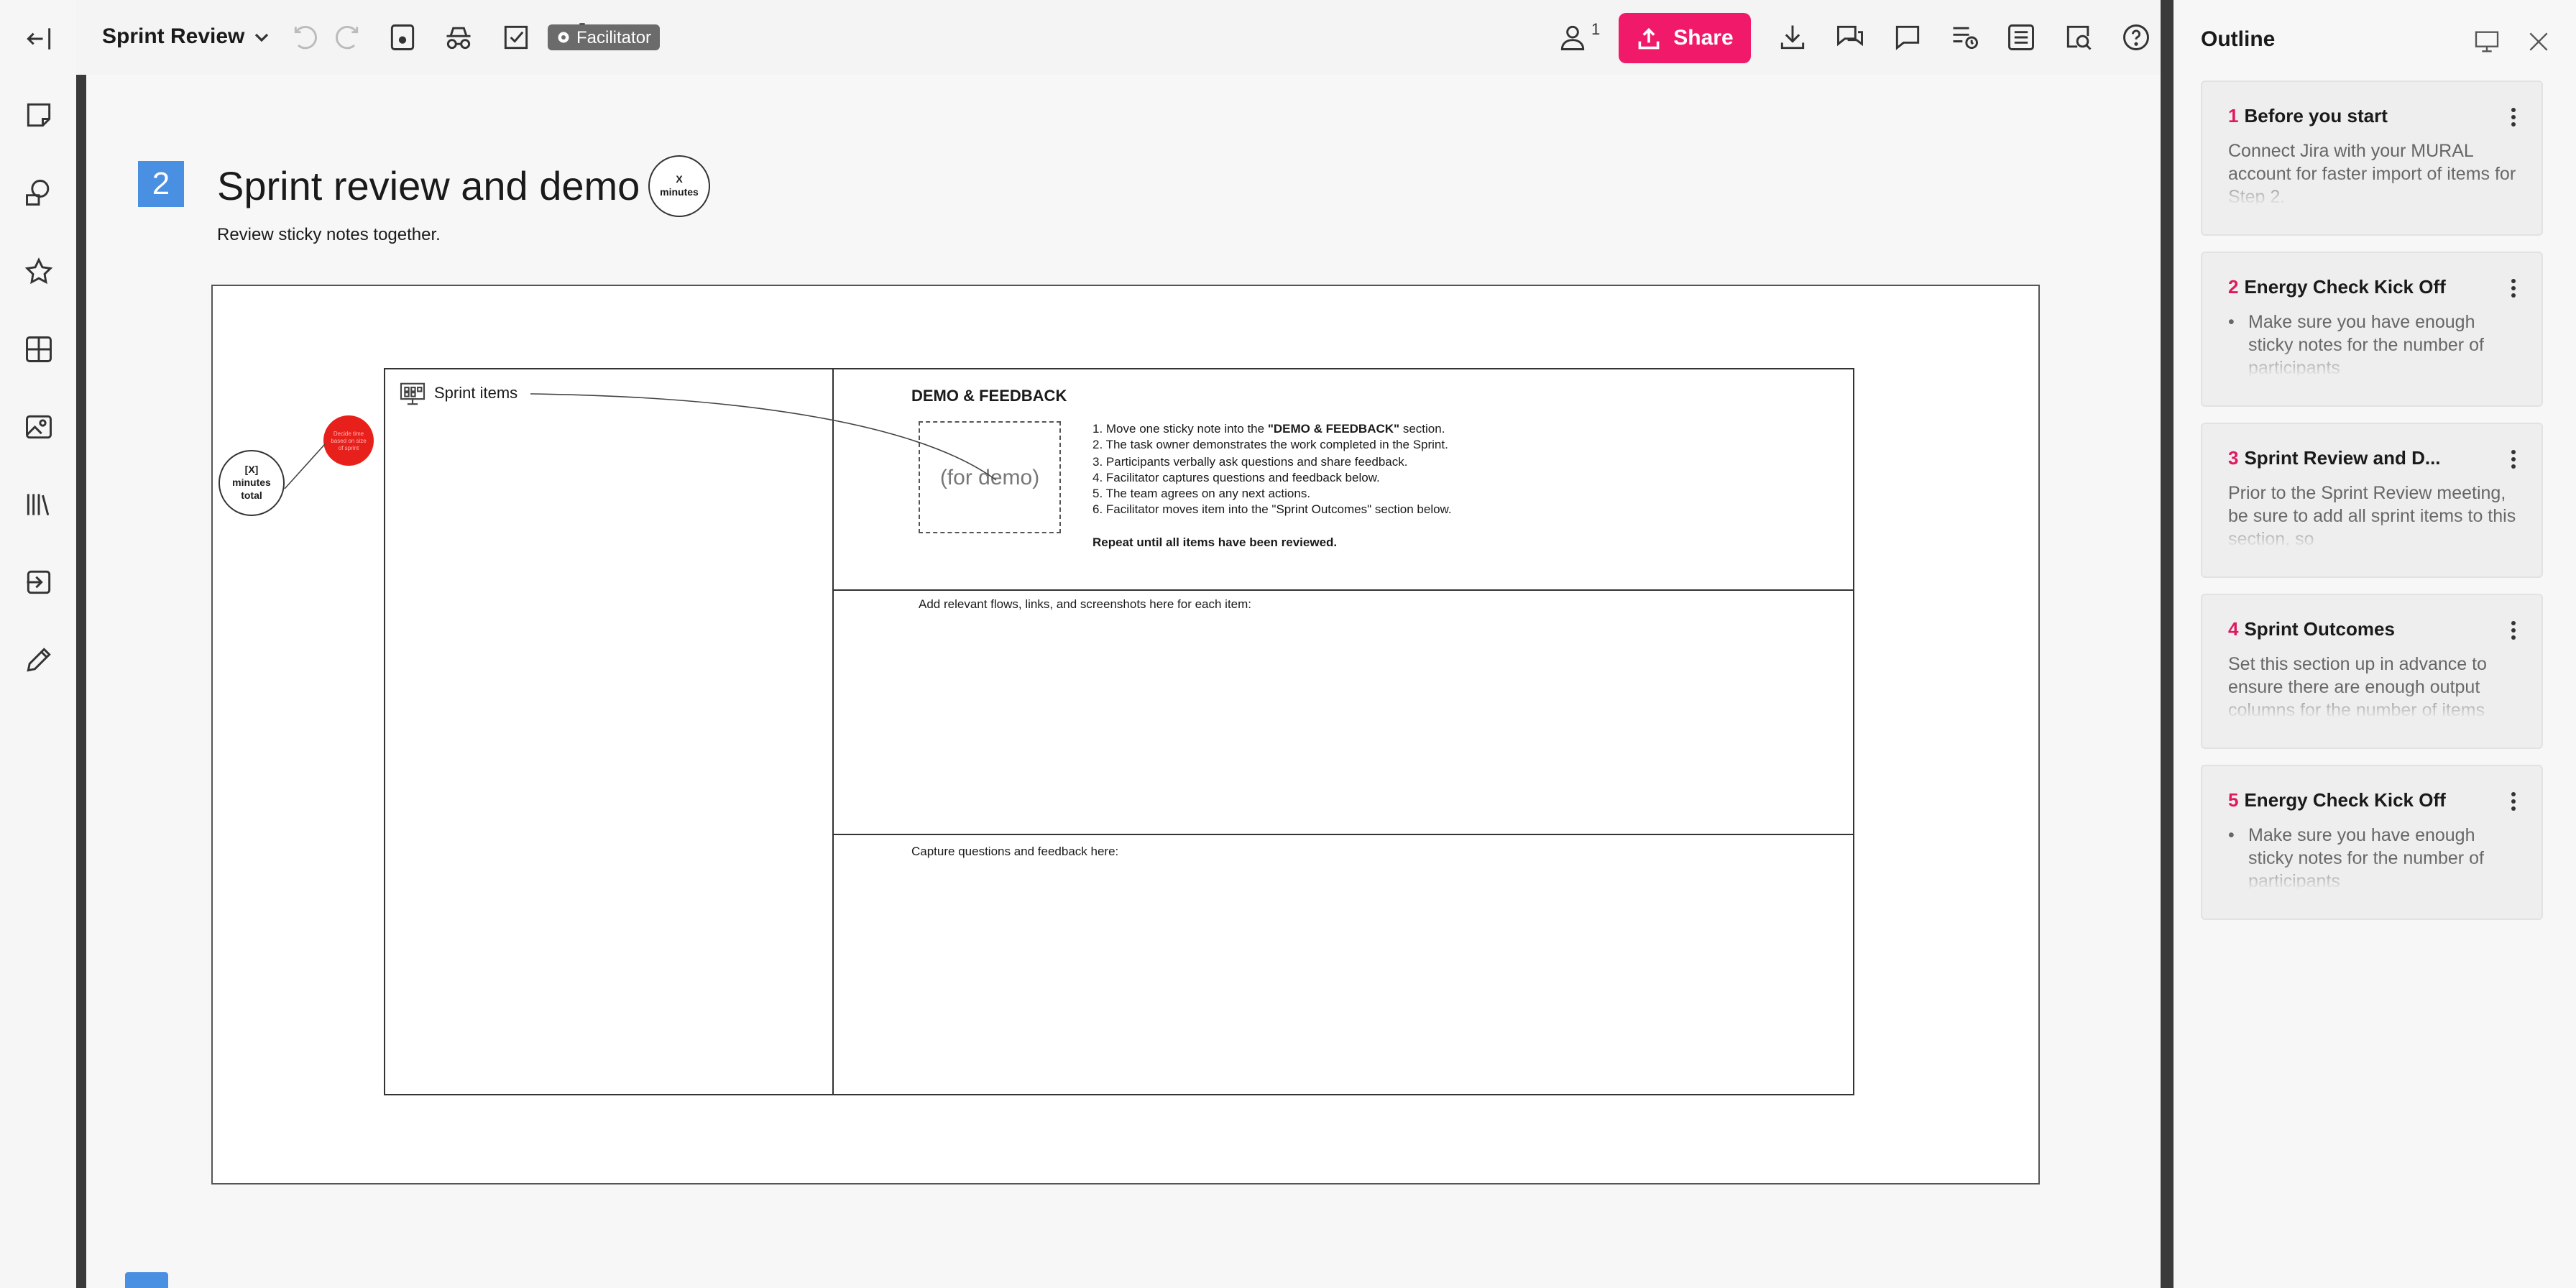 This screenshot has width=2576, height=1288. I want to click on present-icon, so click(2487, 41).